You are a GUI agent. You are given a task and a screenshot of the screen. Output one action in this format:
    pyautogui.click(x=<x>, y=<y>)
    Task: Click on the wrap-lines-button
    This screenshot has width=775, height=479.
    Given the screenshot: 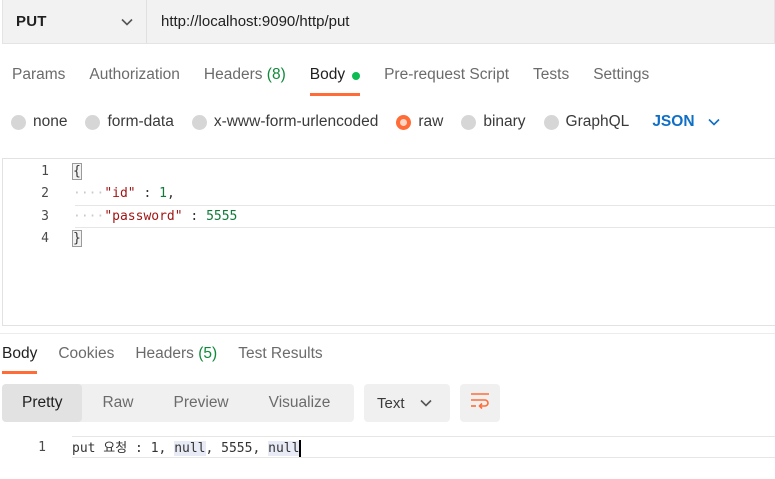 What is the action you would take?
    pyautogui.click(x=480, y=403)
    